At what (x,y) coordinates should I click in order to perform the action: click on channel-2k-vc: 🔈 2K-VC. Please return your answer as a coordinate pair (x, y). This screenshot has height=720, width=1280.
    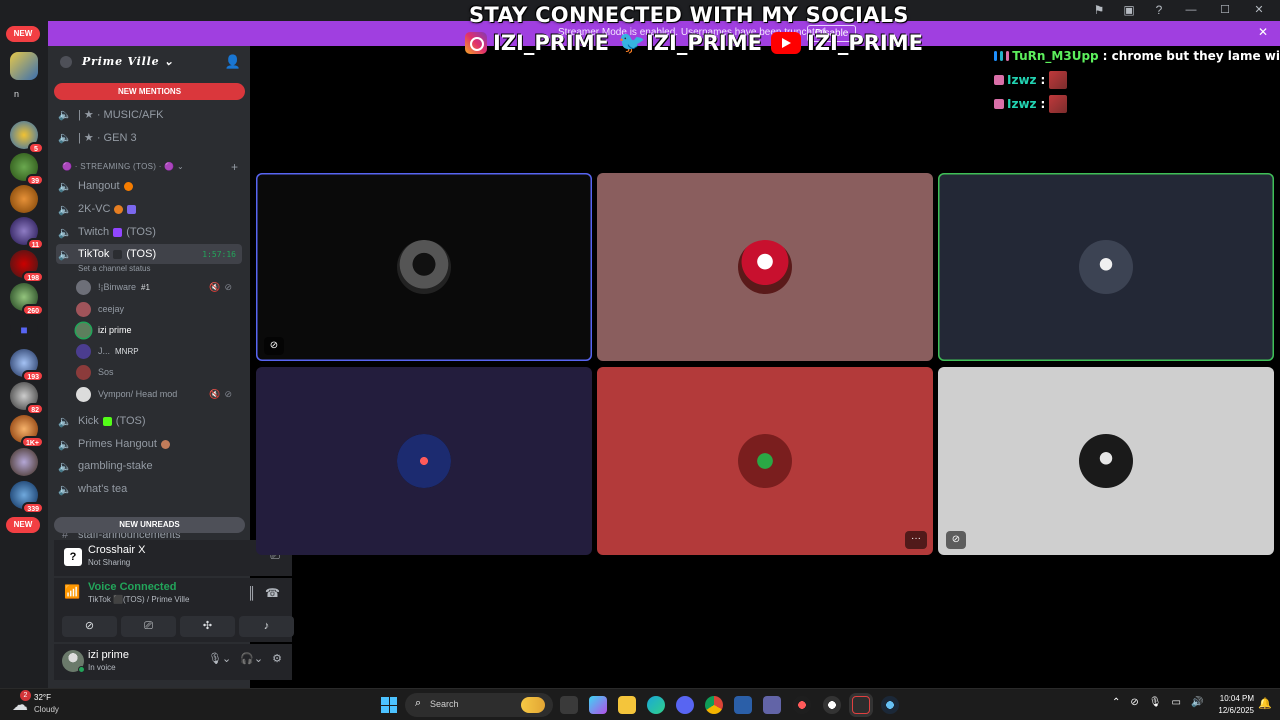
    Looking at the image, I should click on (149, 209).